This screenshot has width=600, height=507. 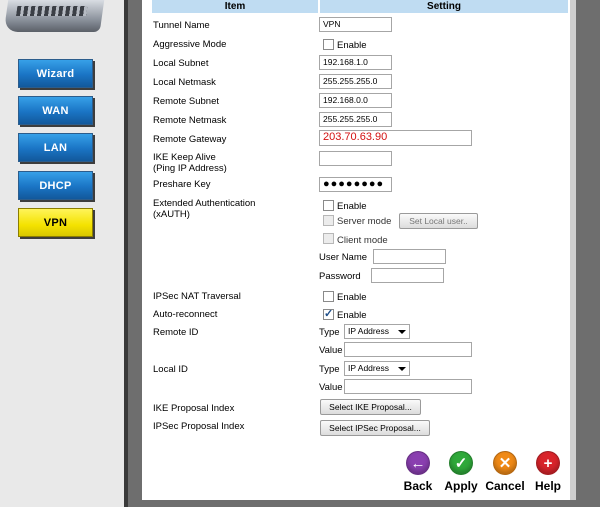 What do you see at coordinates (171, 214) in the screenshot?
I see `xauth-sublabel: (xAUTH)` at bounding box center [171, 214].